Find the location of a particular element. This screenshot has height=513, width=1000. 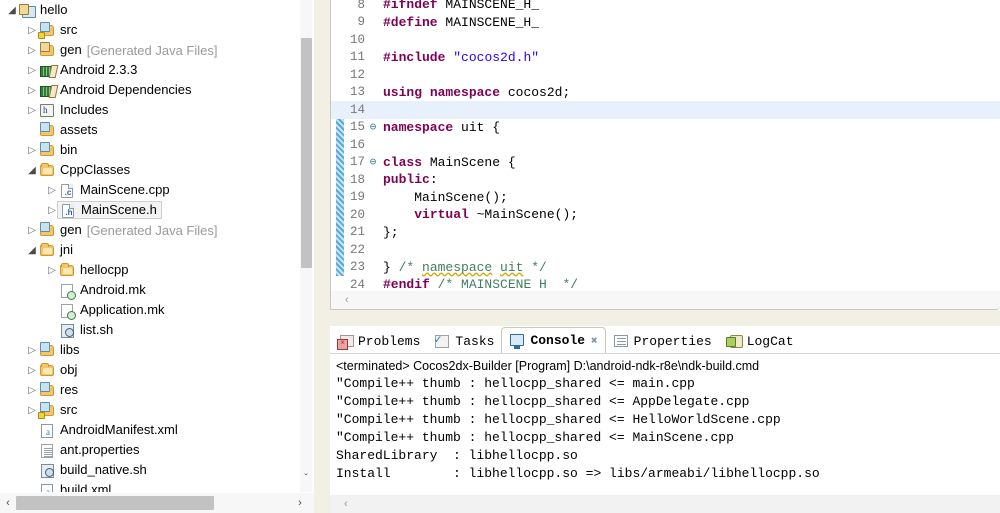

code-line-15: 15 ⊖ namespace uit { is located at coordinates (665, 128).